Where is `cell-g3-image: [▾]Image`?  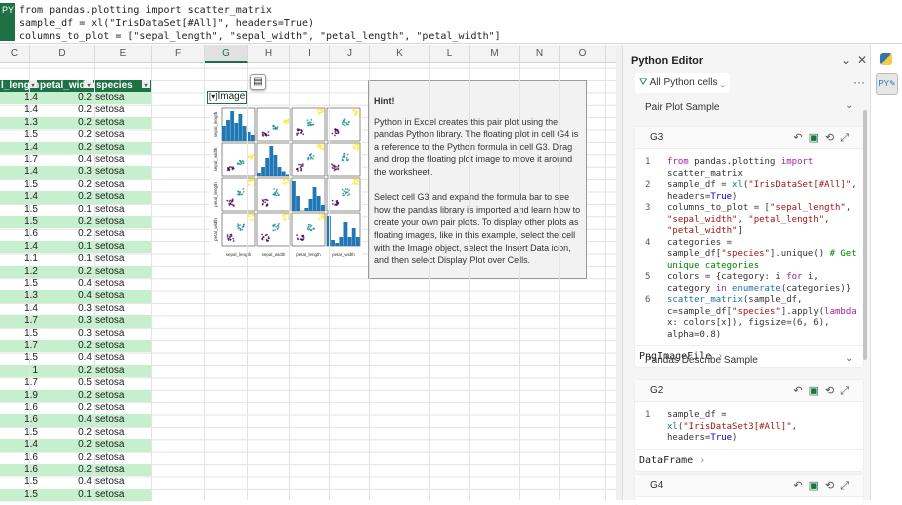
cell-g3-image: [▾]Image is located at coordinates (227, 97).